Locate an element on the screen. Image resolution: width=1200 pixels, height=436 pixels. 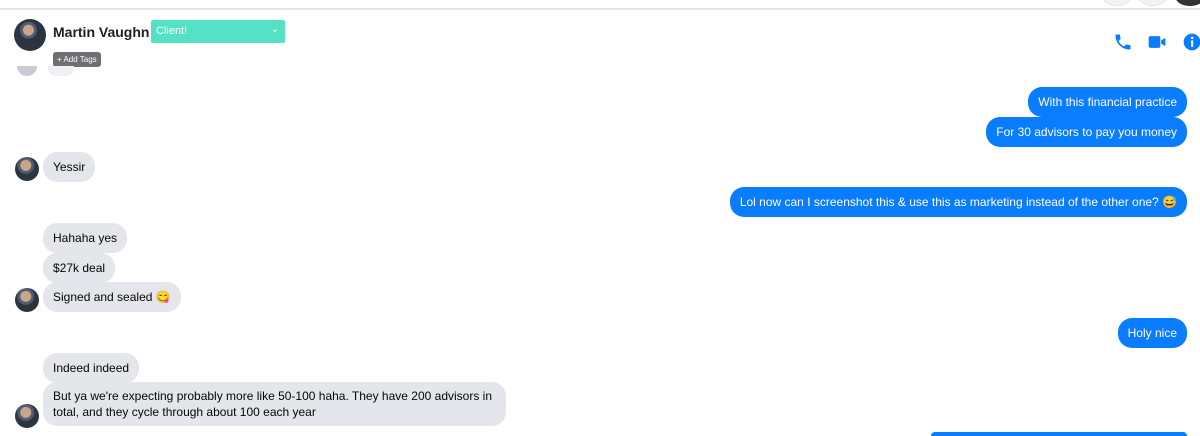
phone-icon is located at coordinates (1123, 42).